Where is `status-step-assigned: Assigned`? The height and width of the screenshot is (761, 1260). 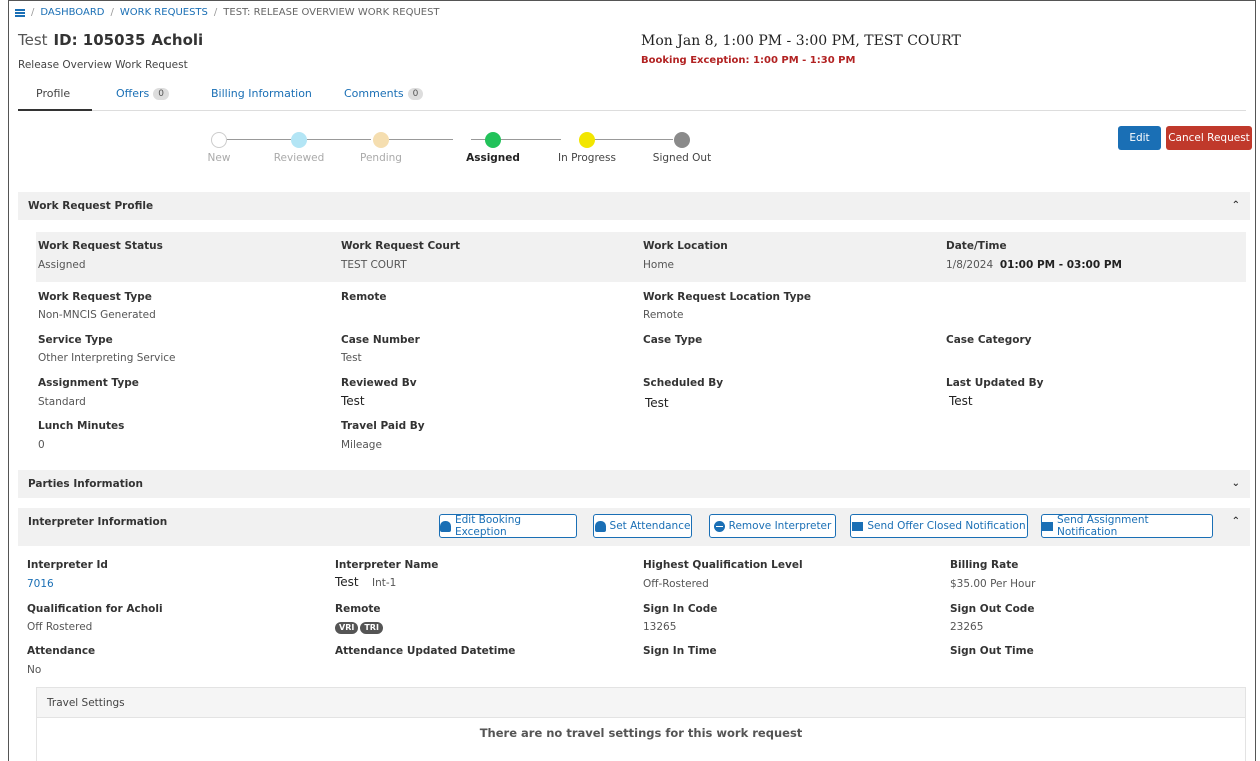
status-step-assigned: Assigned is located at coordinates (493, 146).